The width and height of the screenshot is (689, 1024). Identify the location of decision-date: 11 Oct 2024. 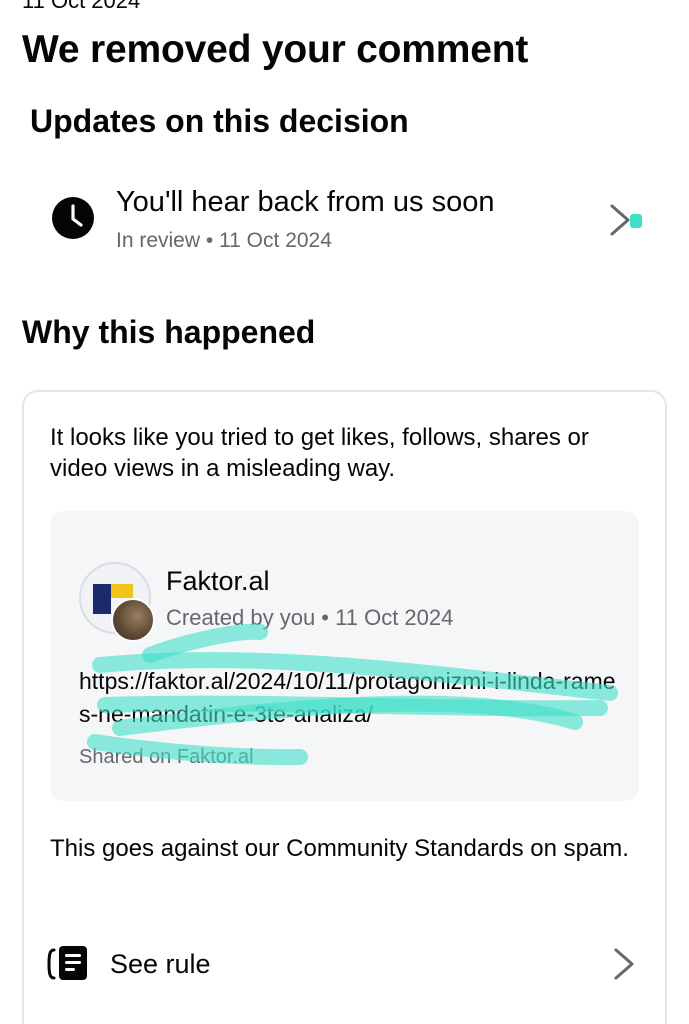
(81, 6).